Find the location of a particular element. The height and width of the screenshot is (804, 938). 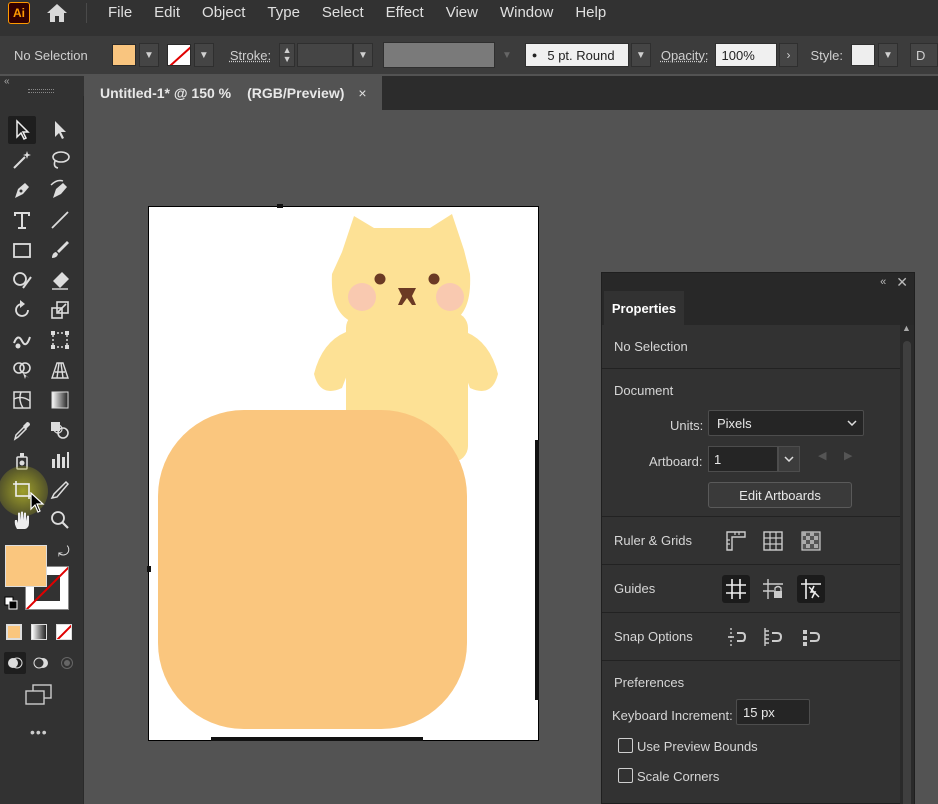

edit-toolbar-button: ••• is located at coordinates (39, 732).